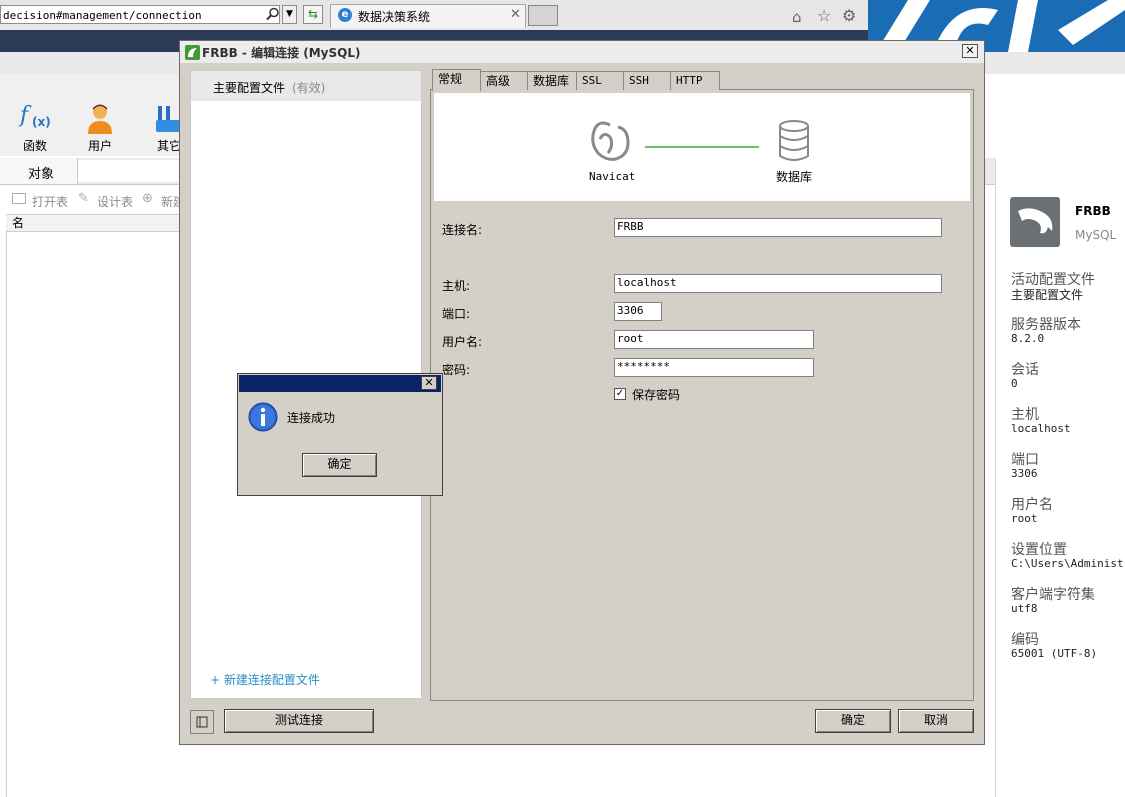  I want to click on new-tab-button, so click(543, 15).